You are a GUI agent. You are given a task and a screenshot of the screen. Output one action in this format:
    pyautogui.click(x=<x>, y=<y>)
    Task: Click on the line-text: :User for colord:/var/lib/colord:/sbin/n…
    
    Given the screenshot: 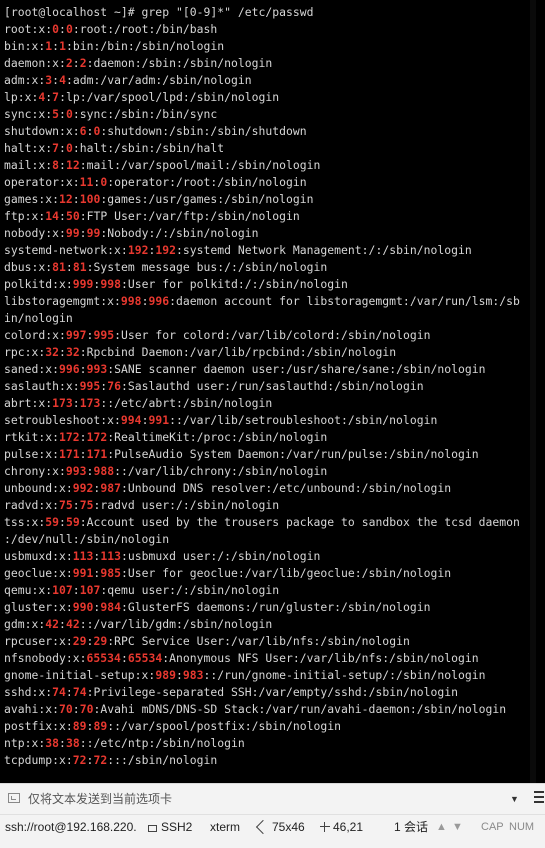 What is the action you would take?
    pyautogui.click(x=272, y=335)
    